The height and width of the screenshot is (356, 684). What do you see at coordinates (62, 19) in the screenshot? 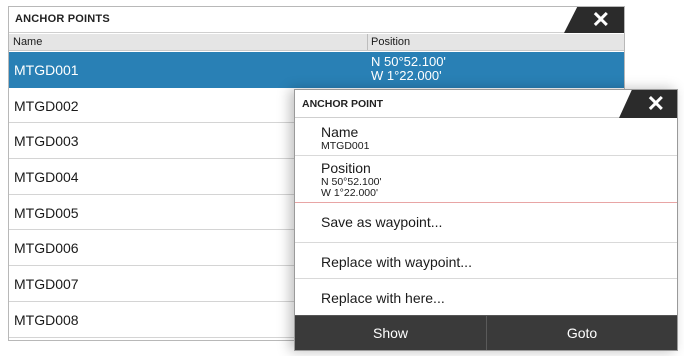
I see `list-title: ANCHOR POINTS` at bounding box center [62, 19].